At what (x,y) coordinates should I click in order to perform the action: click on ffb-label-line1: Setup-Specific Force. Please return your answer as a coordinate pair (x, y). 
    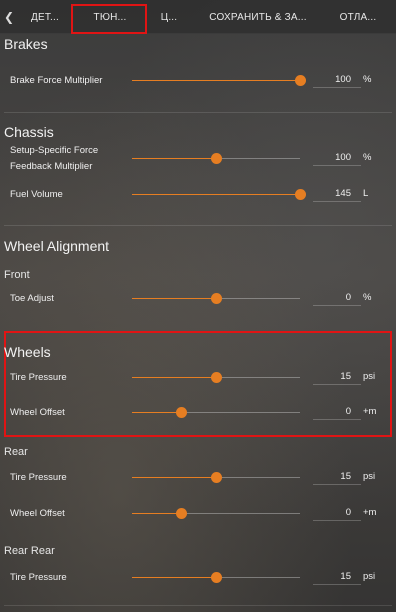
    Looking at the image, I should click on (54, 150).